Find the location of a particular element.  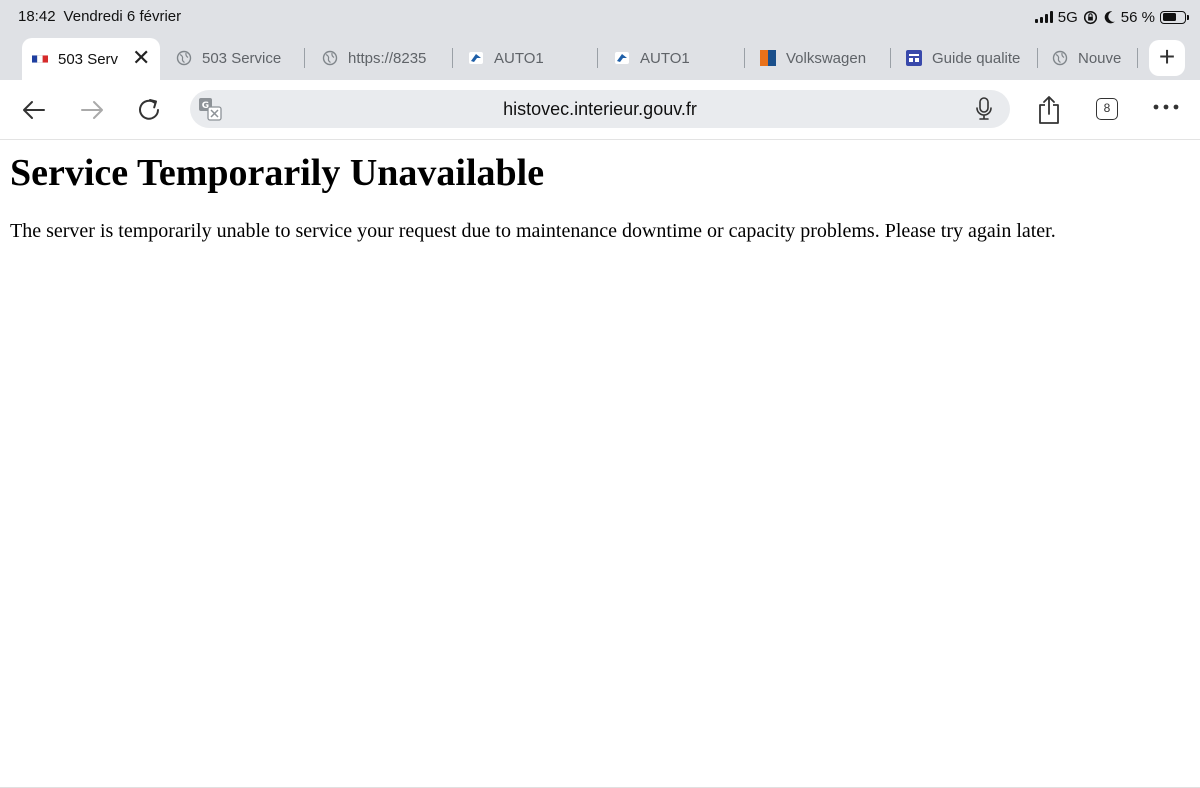

tab-label: https://8235 is located at coordinates (387, 58).